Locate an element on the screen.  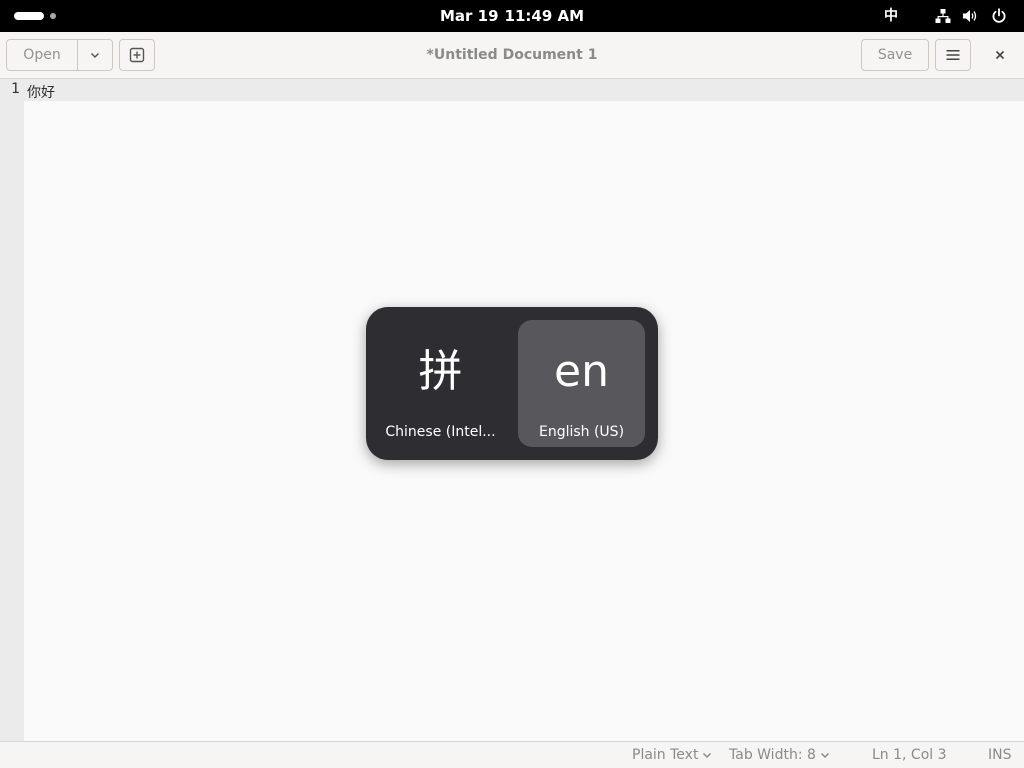
close-icon is located at coordinates (1000, 55).